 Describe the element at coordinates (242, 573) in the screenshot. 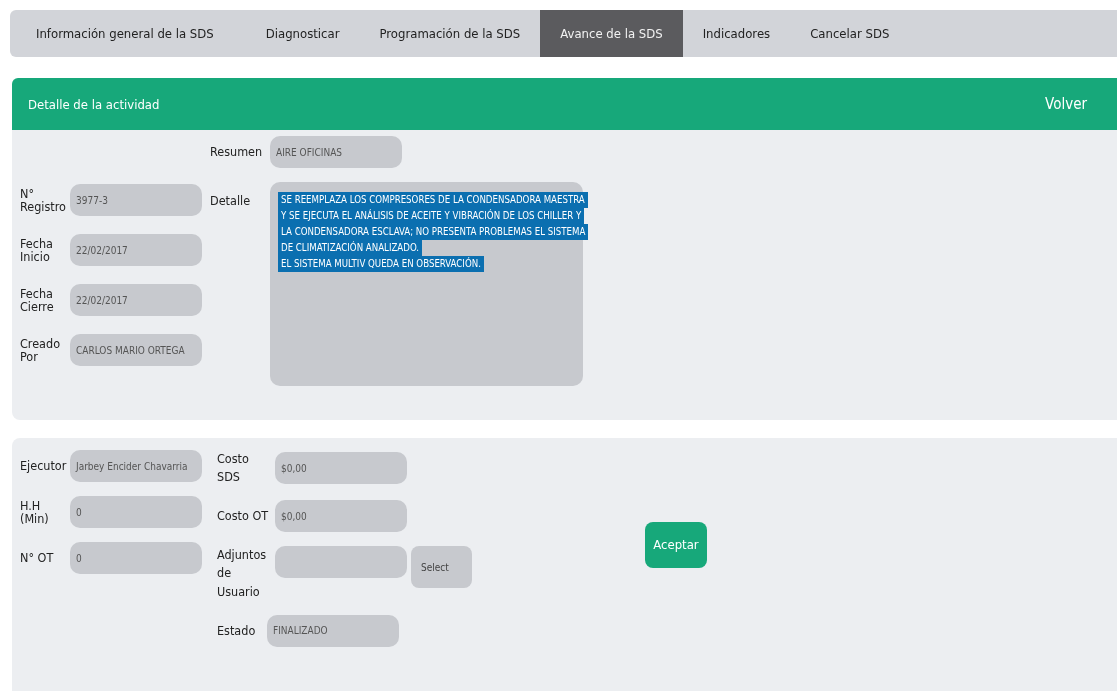

I see `field-label: Adjuntos de Usuario` at that location.